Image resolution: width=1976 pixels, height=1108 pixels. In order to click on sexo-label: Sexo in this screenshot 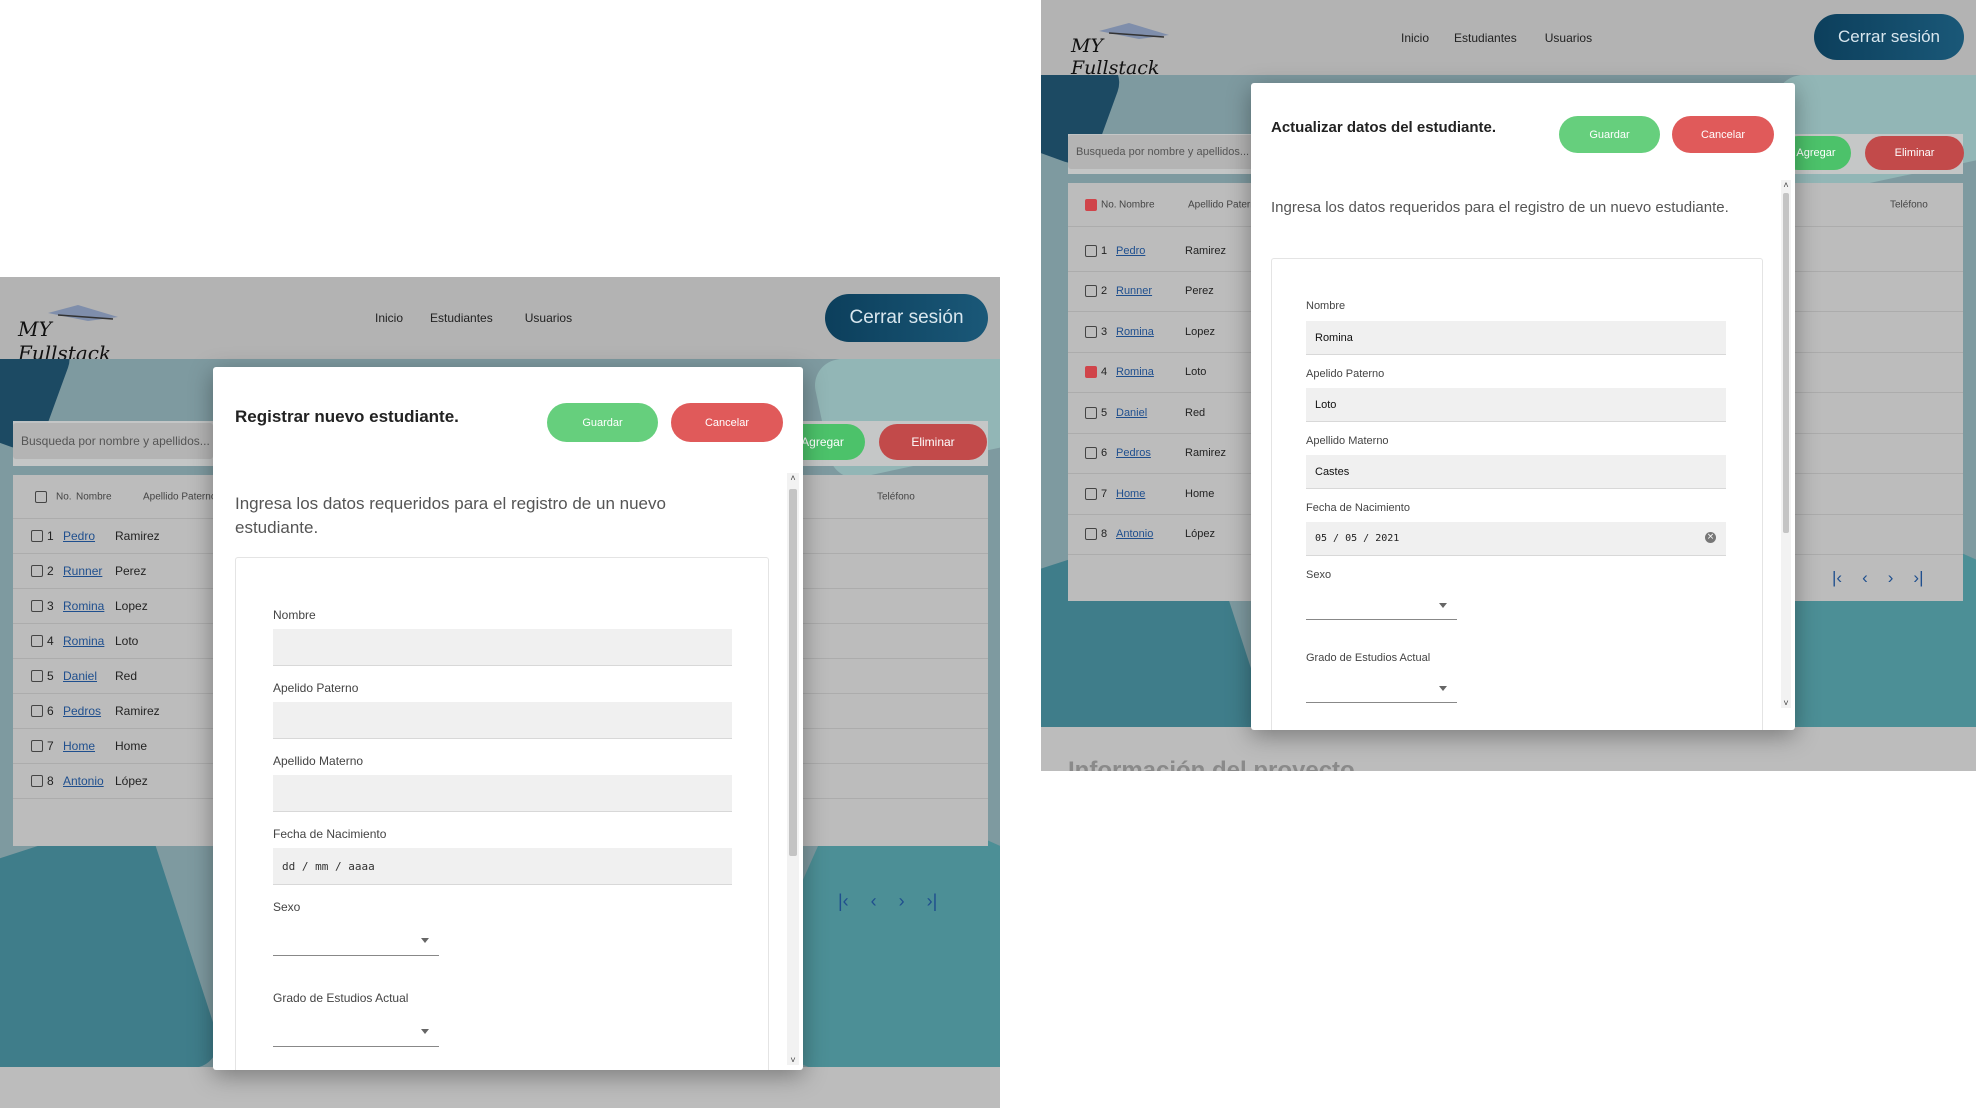, I will do `click(287, 907)`.